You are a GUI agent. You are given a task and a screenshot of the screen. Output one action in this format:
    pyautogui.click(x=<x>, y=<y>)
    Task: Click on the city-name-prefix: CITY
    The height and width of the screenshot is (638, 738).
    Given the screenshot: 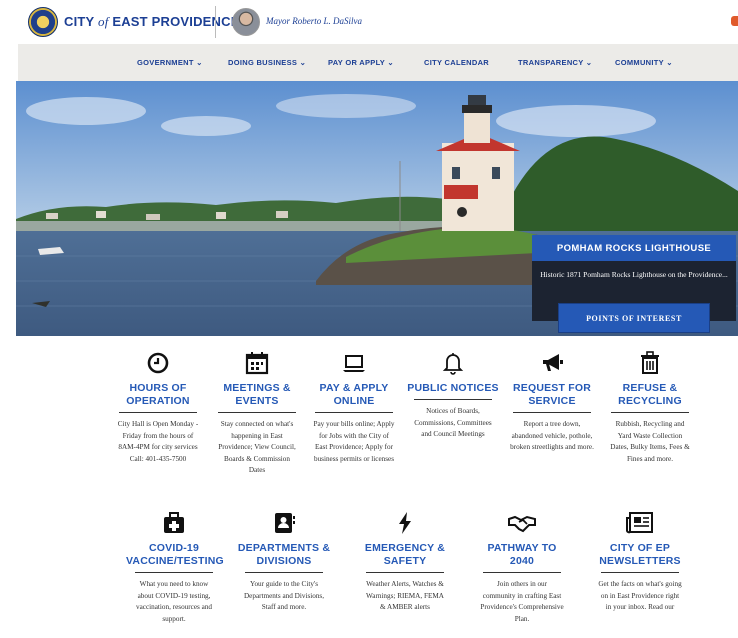 What is the action you would take?
    pyautogui.click(x=81, y=21)
    